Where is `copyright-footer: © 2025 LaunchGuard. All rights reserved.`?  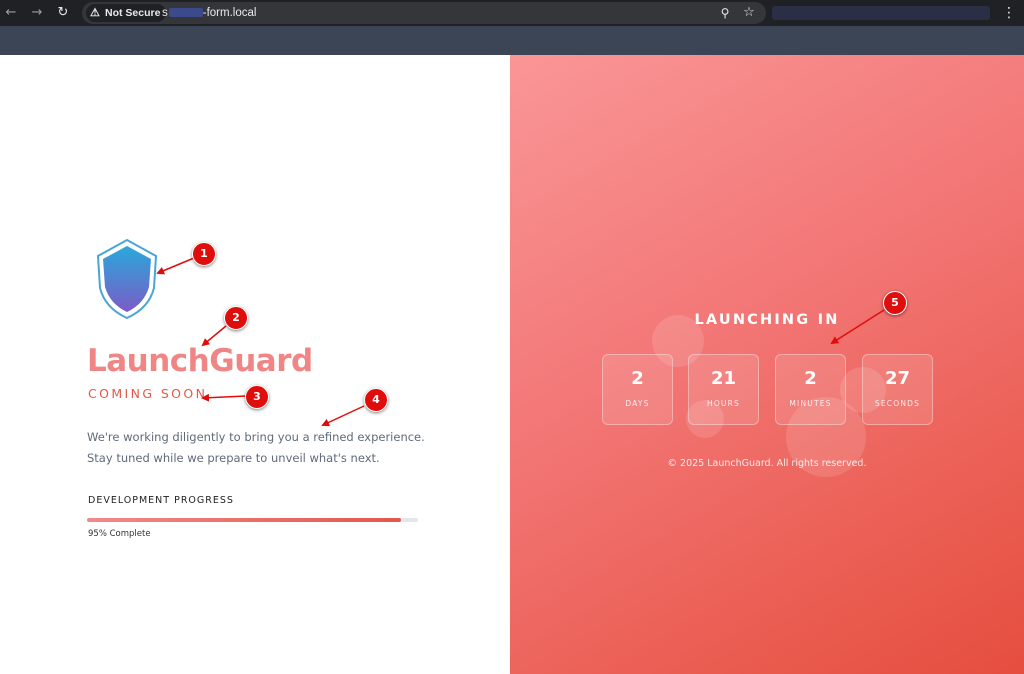 copyright-footer: © 2025 LaunchGuard. All rights reserved. is located at coordinates (767, 463).